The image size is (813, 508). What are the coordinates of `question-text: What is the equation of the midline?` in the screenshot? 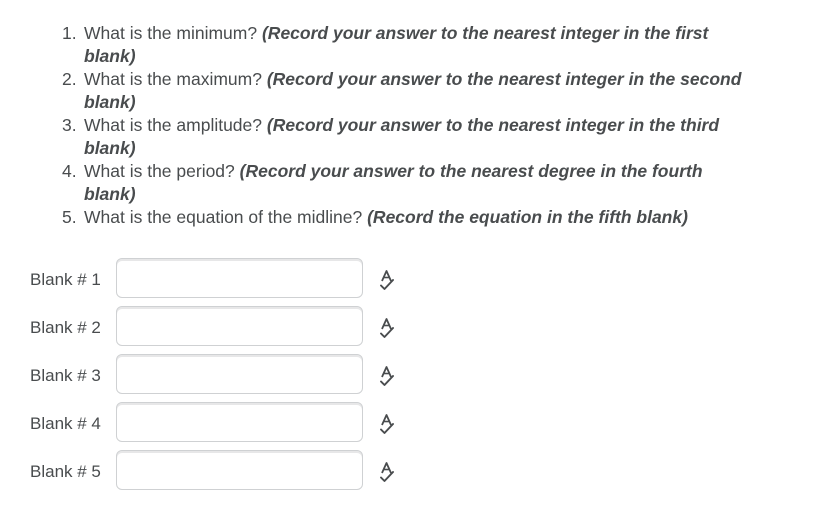 It's located at (223, 217).